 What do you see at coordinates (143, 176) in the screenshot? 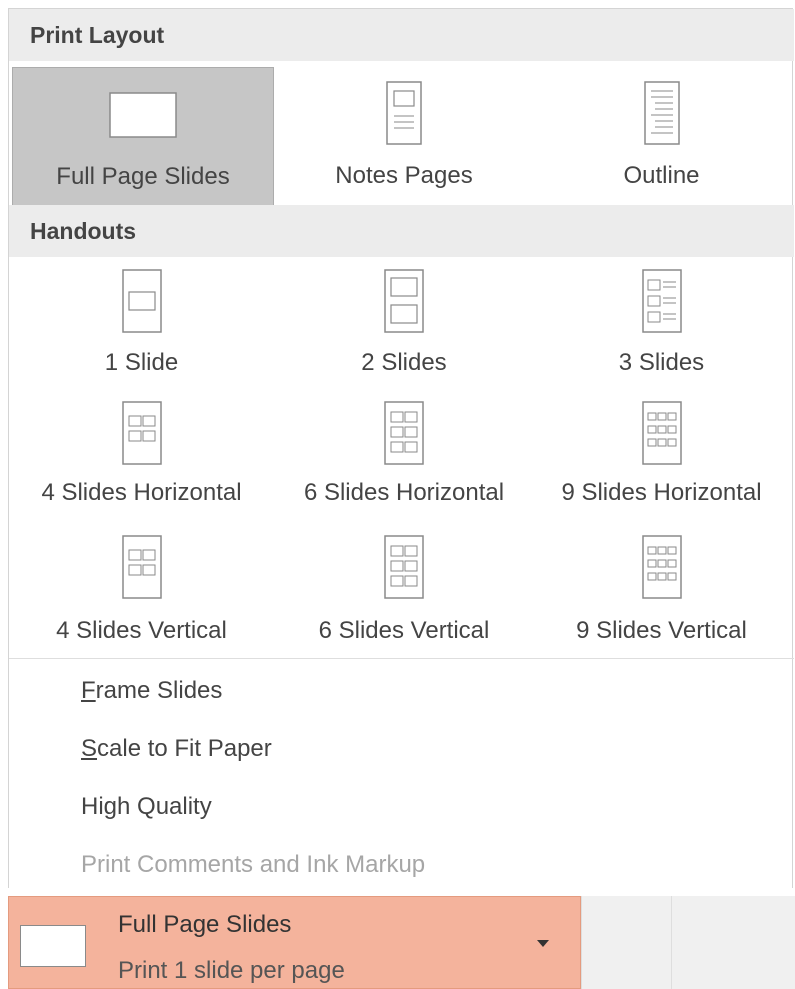
I see `full-page-slides-label: Full Page Slides` at bounding box center [143, 176].